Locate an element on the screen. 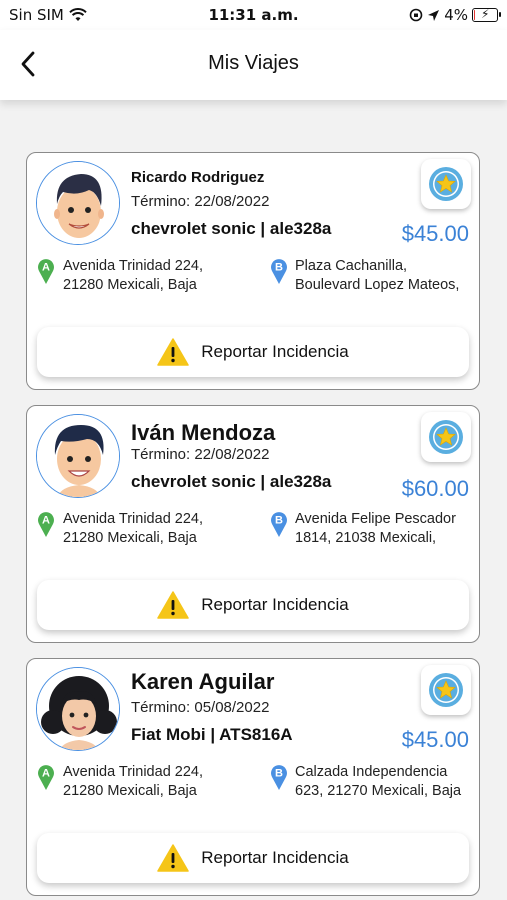 The width and height of the screenshot is (507, 900). header: Mis Viajes is located at coordinates (253, 65).